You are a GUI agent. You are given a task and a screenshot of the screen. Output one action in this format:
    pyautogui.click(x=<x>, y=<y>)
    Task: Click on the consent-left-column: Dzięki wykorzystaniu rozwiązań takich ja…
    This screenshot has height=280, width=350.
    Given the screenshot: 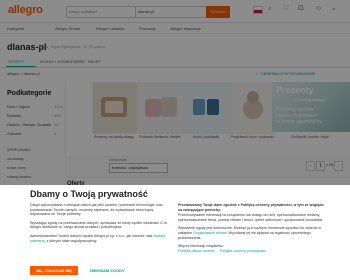 What is the action you would take?
    pyautogui.click(x=100, y=223)
    